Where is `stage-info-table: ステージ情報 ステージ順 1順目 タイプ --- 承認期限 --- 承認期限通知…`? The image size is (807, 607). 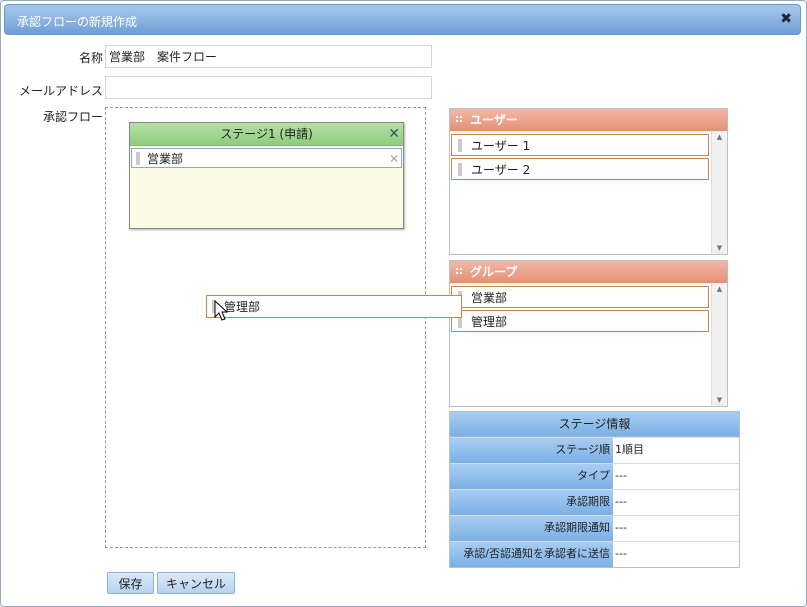
stage-info-table: ステージ情報 ステージ順 1順目 タイプ --- 承認期限 --- 承認期限通知… is located at coordinates (594, 489).